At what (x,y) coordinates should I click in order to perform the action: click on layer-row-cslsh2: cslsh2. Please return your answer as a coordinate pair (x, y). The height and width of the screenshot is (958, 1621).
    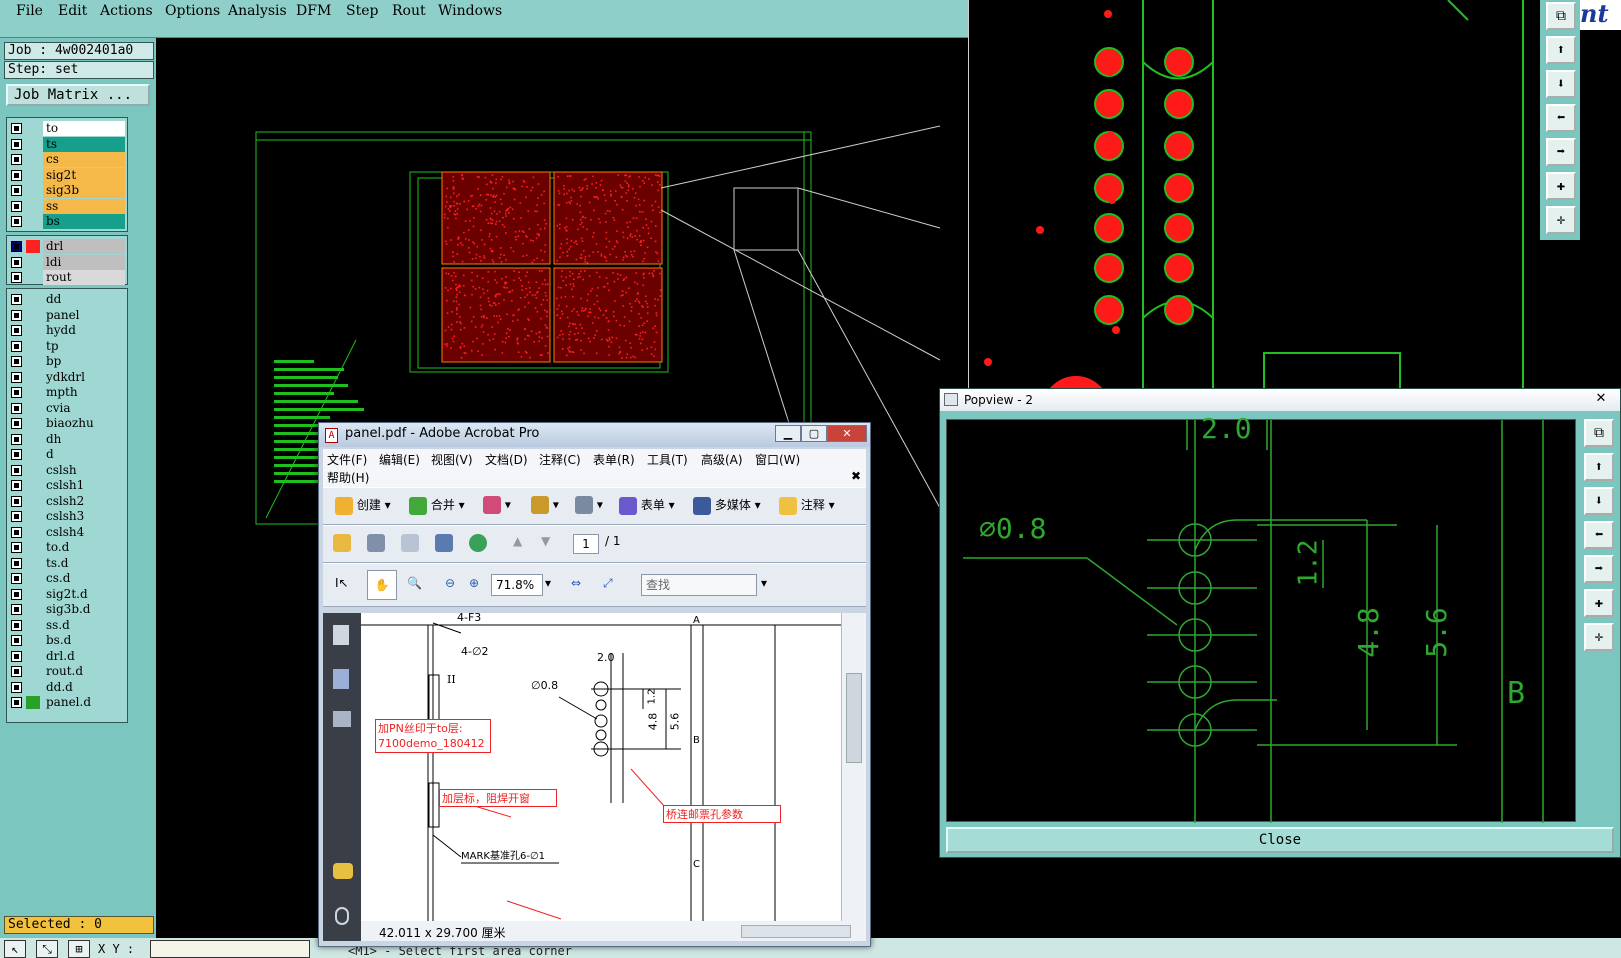
    Looking at the image, I should click on (67, 501).